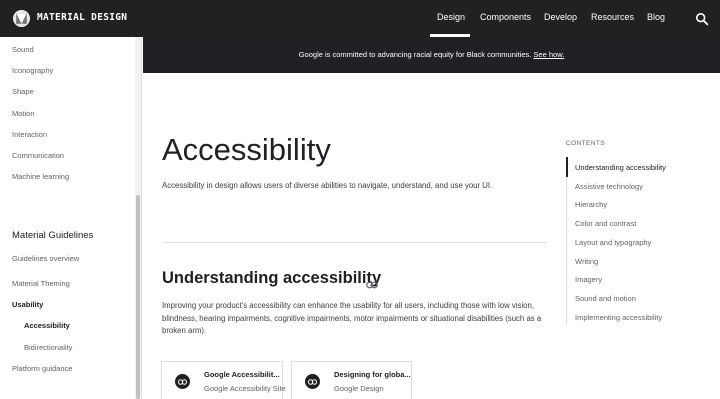 The height and width of the screenshot is (399, 720). What do you see at coordinates (656, 17) in the screenshot?
I see `nav-blog: Blog` at bounding box center [656, 17].